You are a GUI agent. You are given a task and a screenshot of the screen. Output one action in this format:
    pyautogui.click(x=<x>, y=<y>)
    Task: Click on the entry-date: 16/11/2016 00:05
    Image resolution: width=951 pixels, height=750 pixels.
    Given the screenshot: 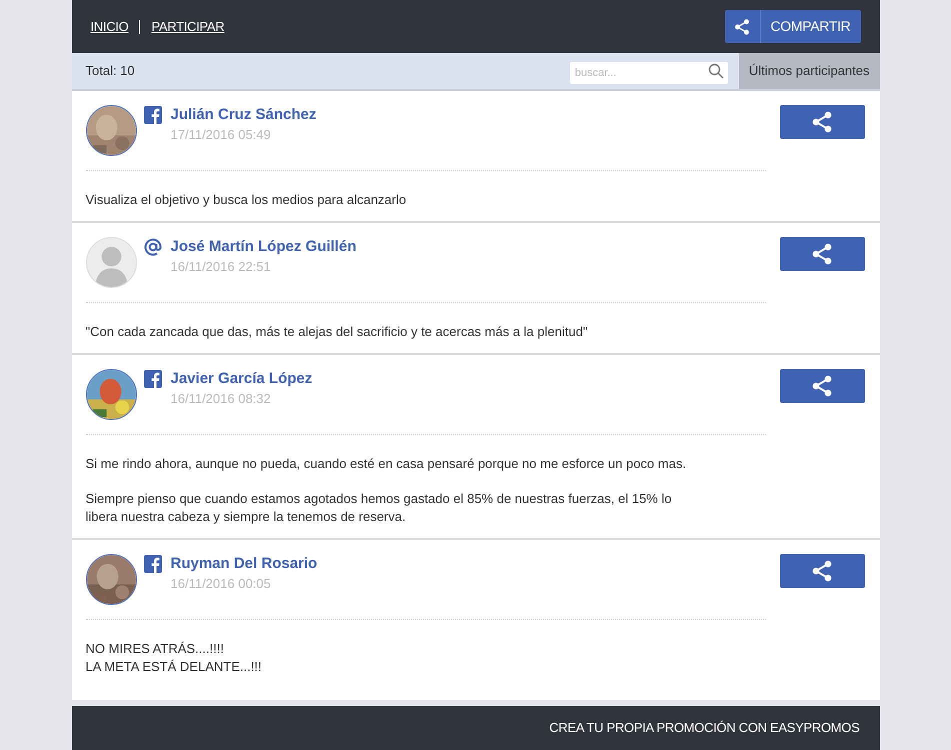 What is the action you would take?
    pyautogui.click(x=221, y=584)
    